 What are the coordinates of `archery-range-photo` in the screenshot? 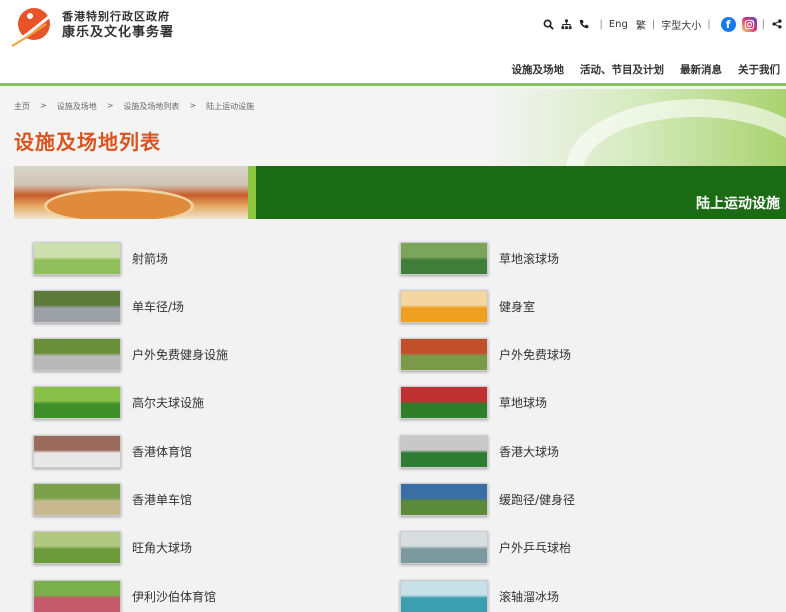 It's located at (77, 258).